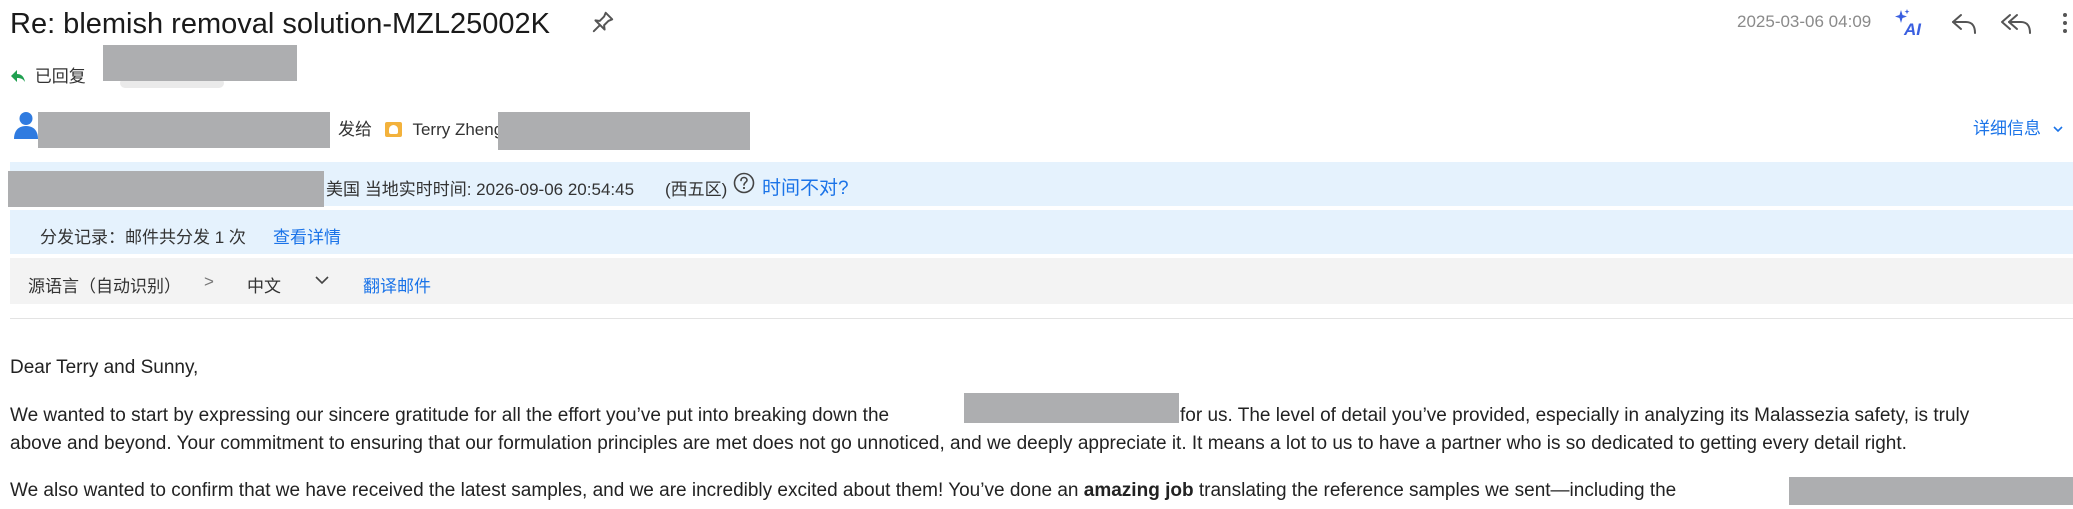  What do you see at coordinates (2016, 23) in the screenshot?
I see `reply-all-icon` at bounding box center [2016, 23].